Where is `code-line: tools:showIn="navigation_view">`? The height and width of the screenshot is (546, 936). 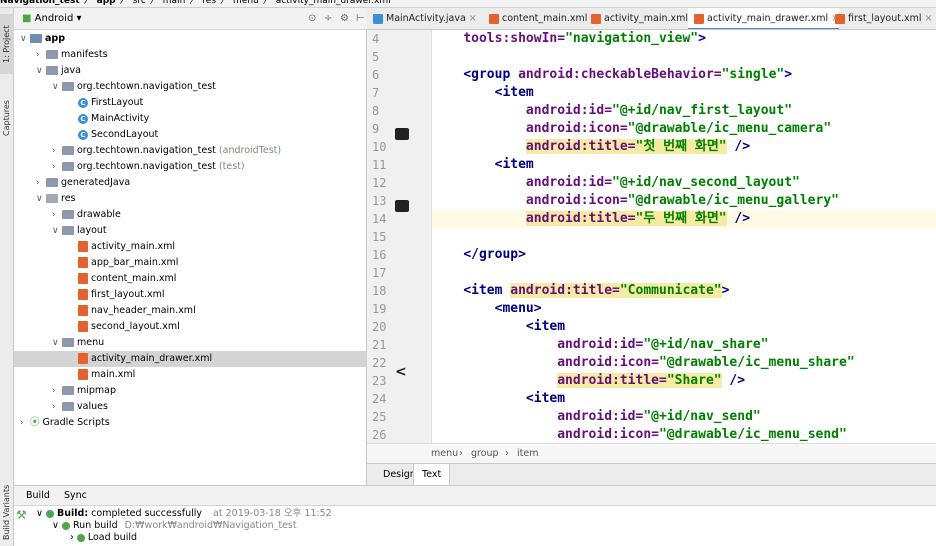
code-line: tools:showIn="navigation_view"> is located at coordinates (684, 39).